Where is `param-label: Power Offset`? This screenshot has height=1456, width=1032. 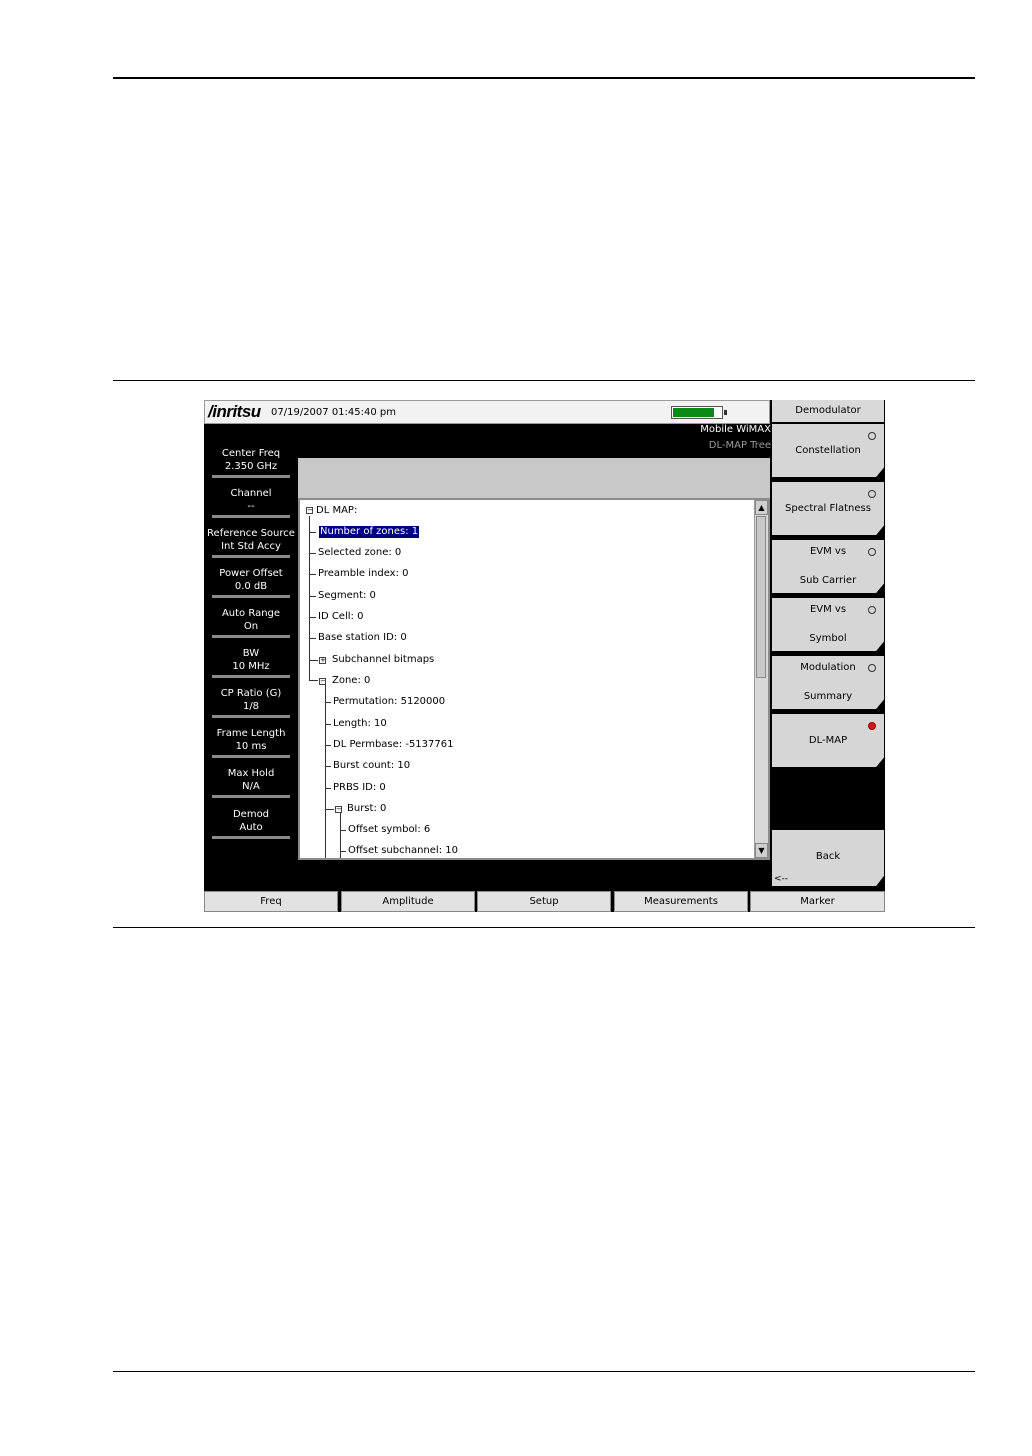
param-label: Power Offset is located at coordinates (251, 573).